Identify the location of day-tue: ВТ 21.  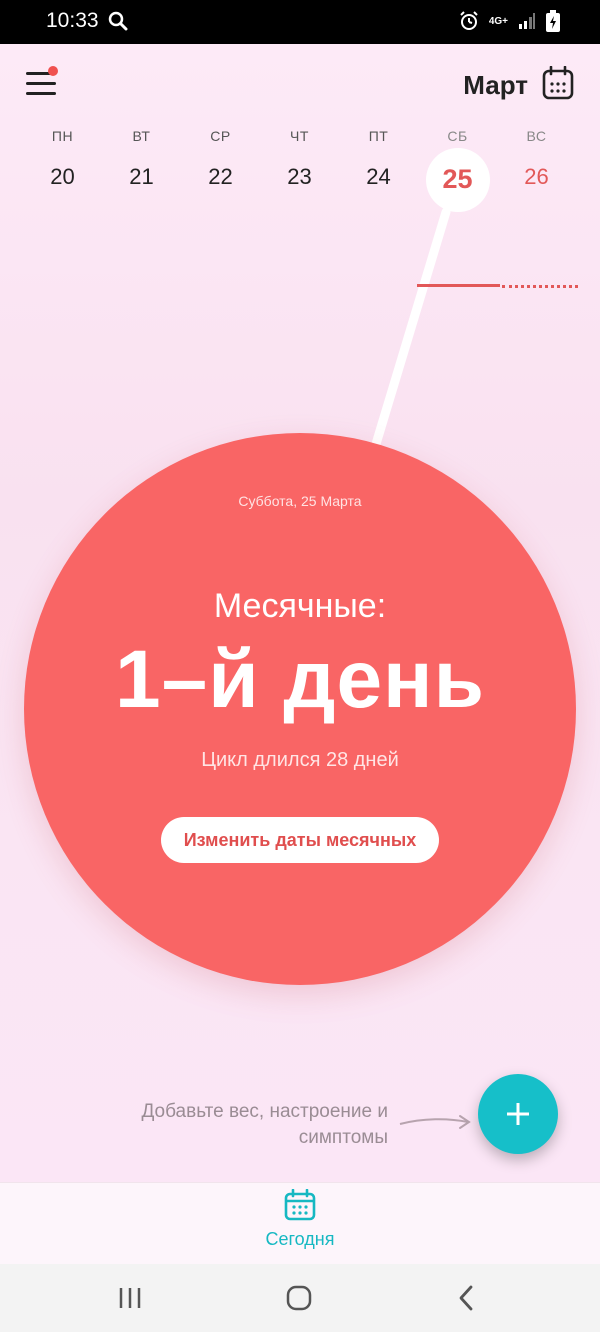
(141, 169).